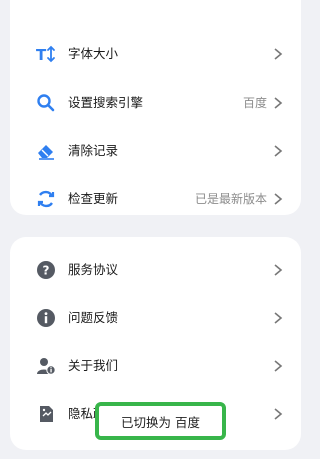 The image size is (320, 459). Describe the element at coordinates (46, 103) in the screenshot. I see `search-icon` at that location.